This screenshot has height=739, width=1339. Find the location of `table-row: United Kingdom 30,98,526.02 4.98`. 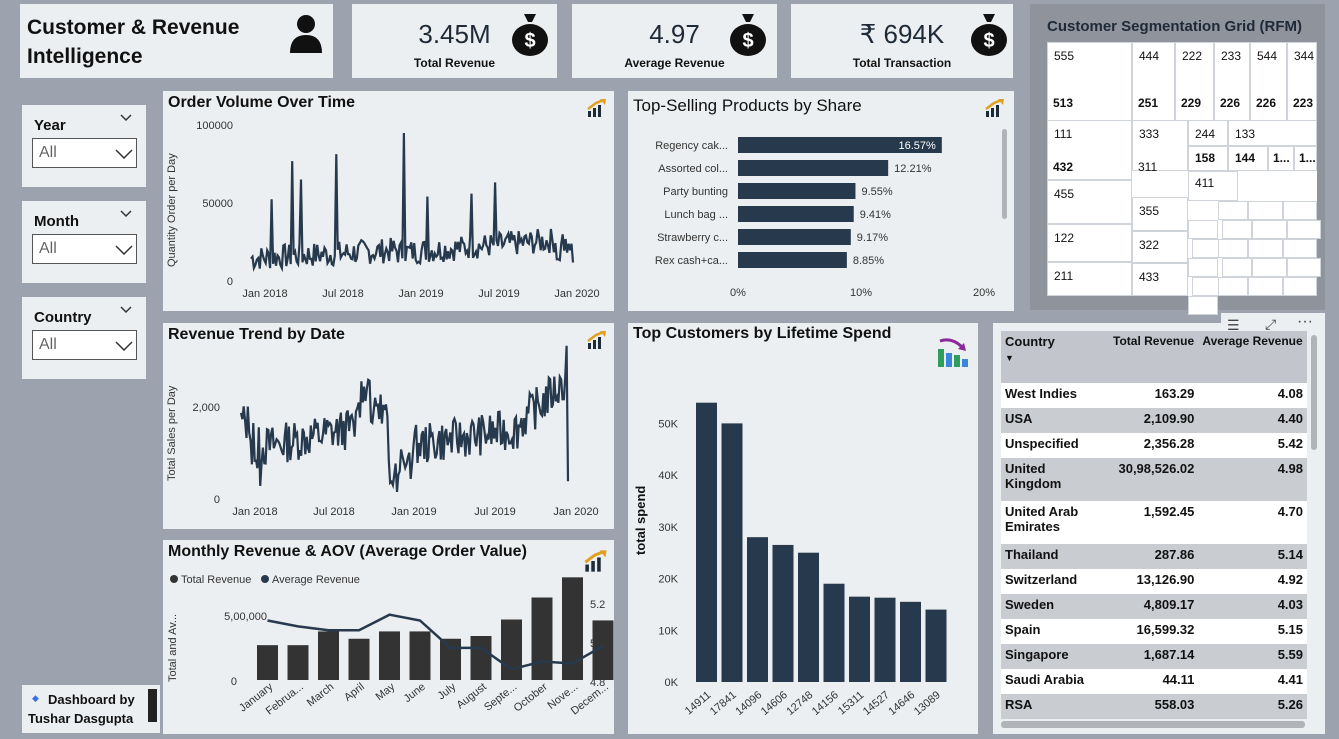

table-row: United Kingdom 30,98,526.02 4.98 is located at coordinates (1154, 479).